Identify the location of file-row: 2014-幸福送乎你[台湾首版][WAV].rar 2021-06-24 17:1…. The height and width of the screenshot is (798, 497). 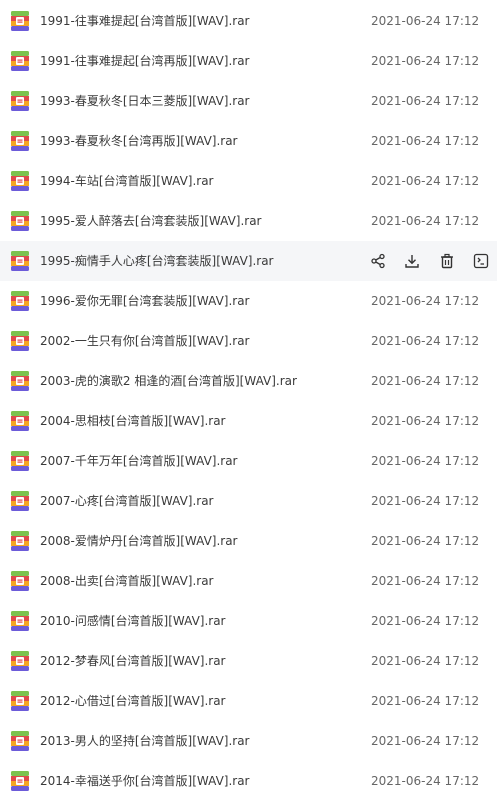
(248, 779).